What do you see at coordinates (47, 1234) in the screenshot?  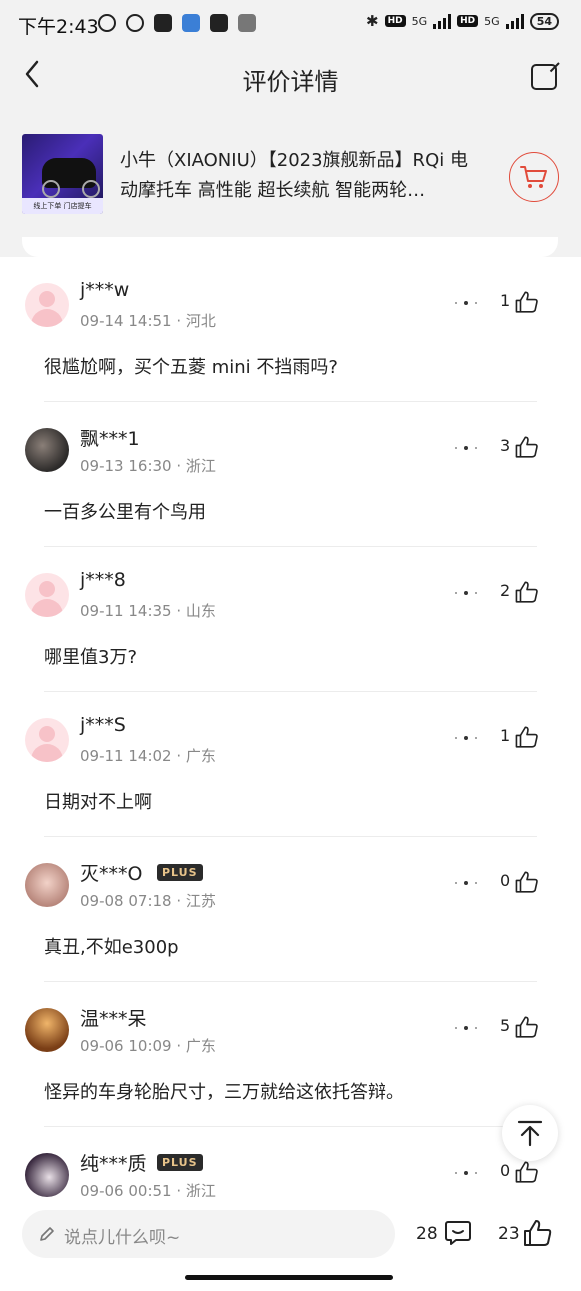 I see `pencil-icon` at bounding box center [47, 1234].